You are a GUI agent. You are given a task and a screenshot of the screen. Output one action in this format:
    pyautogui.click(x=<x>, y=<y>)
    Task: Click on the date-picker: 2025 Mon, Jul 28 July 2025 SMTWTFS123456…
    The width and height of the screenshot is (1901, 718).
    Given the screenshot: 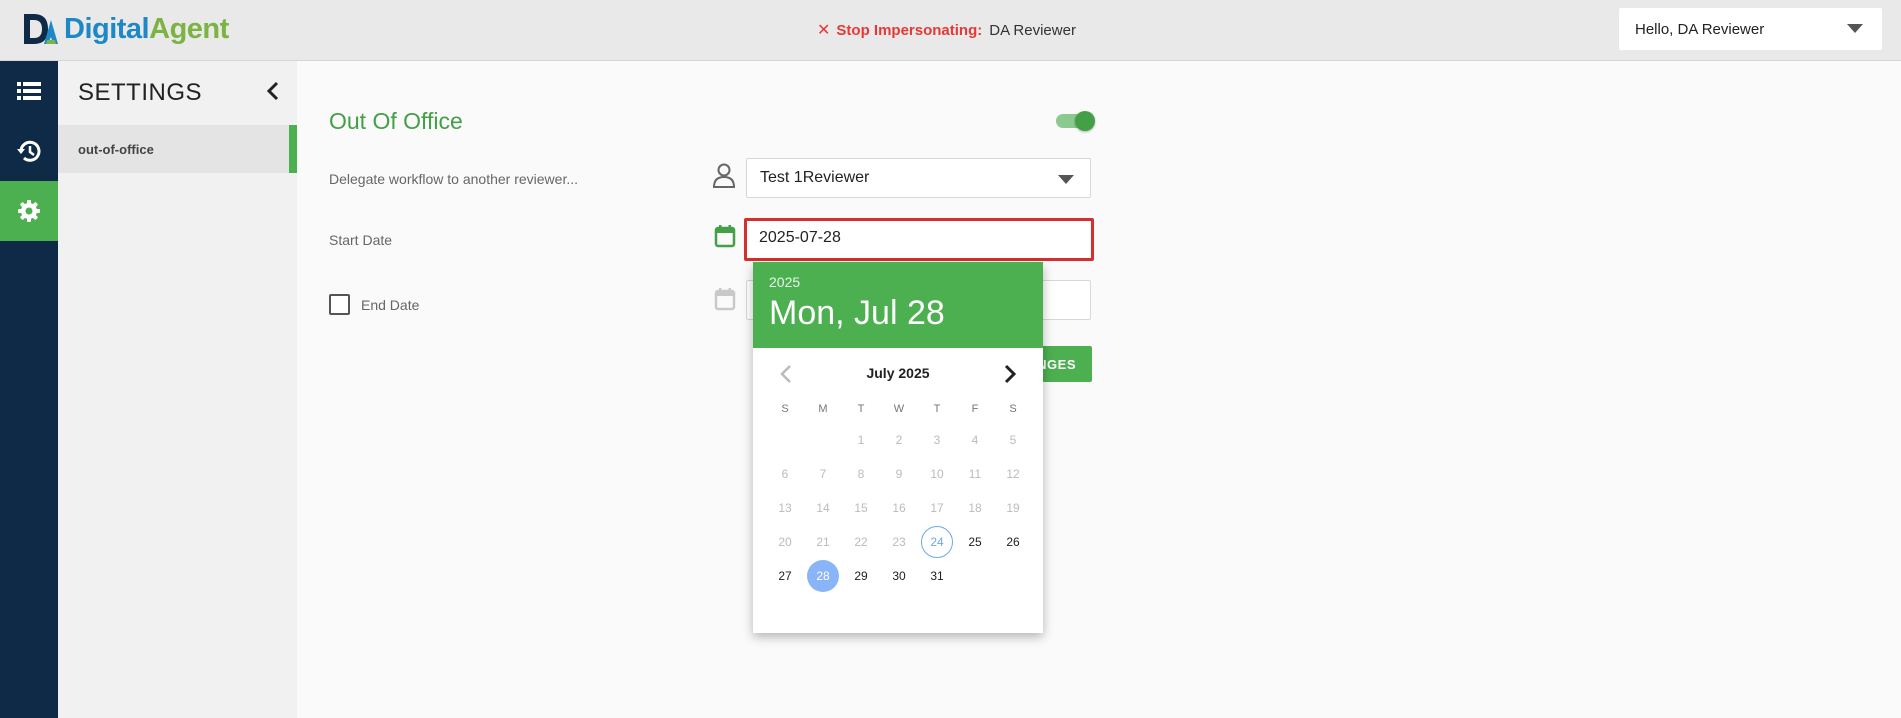 What is the action you would take?
    pyautogui.click(x=898, y=447)
    